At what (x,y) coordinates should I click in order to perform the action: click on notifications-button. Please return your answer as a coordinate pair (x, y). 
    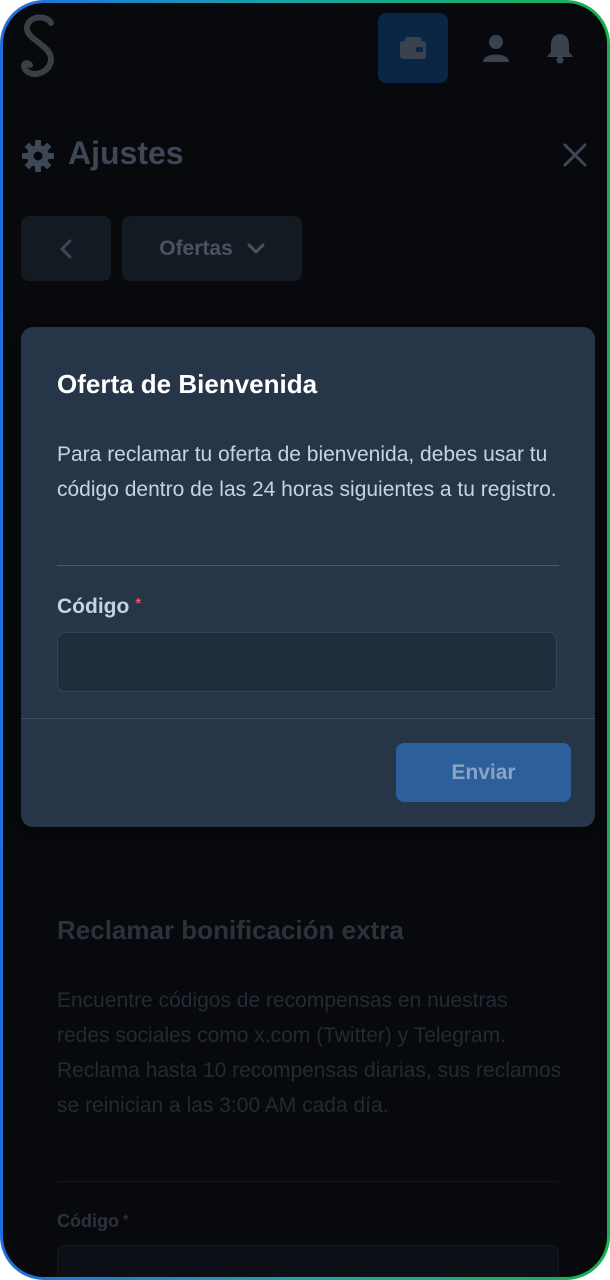
    Looking at the image, I should click on (560, 48).